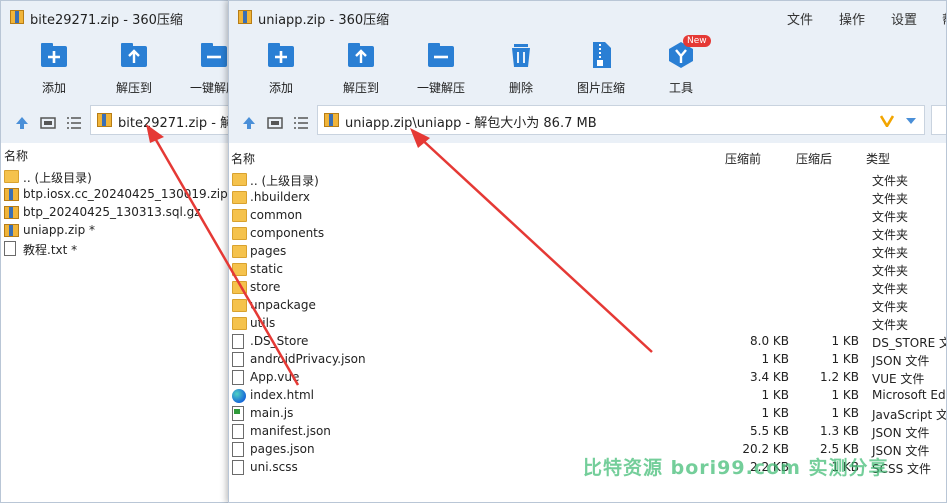 The image size is (947, 503). I want to click on front-toolbar: 添加 解压到 一键解压 删除 图片压缩 工具, so click(587, 66).